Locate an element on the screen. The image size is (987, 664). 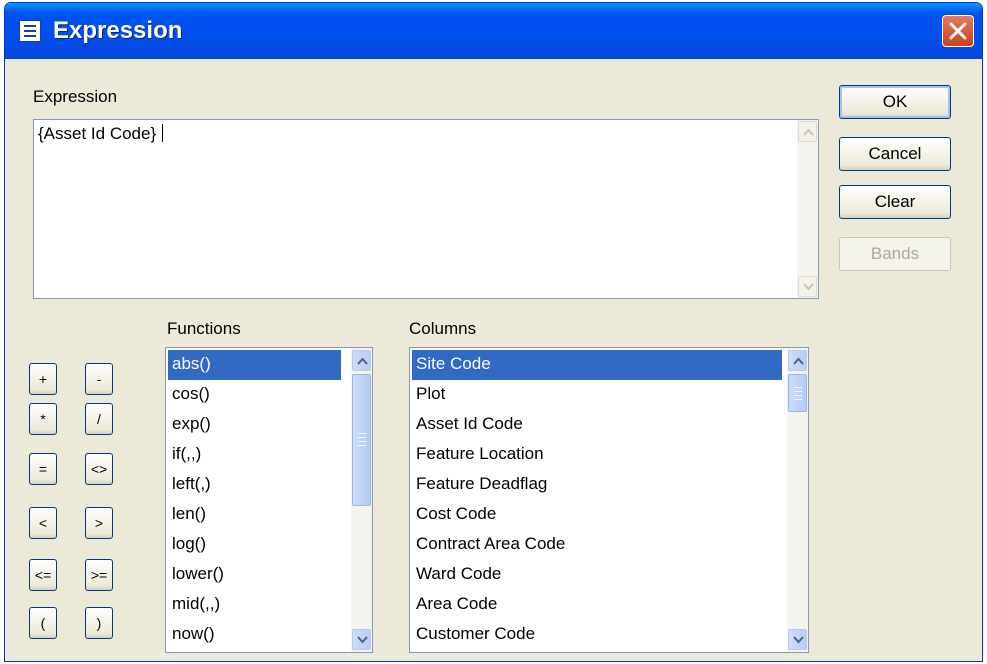
less-equal-button: <= is located at coordinates (43, 575).